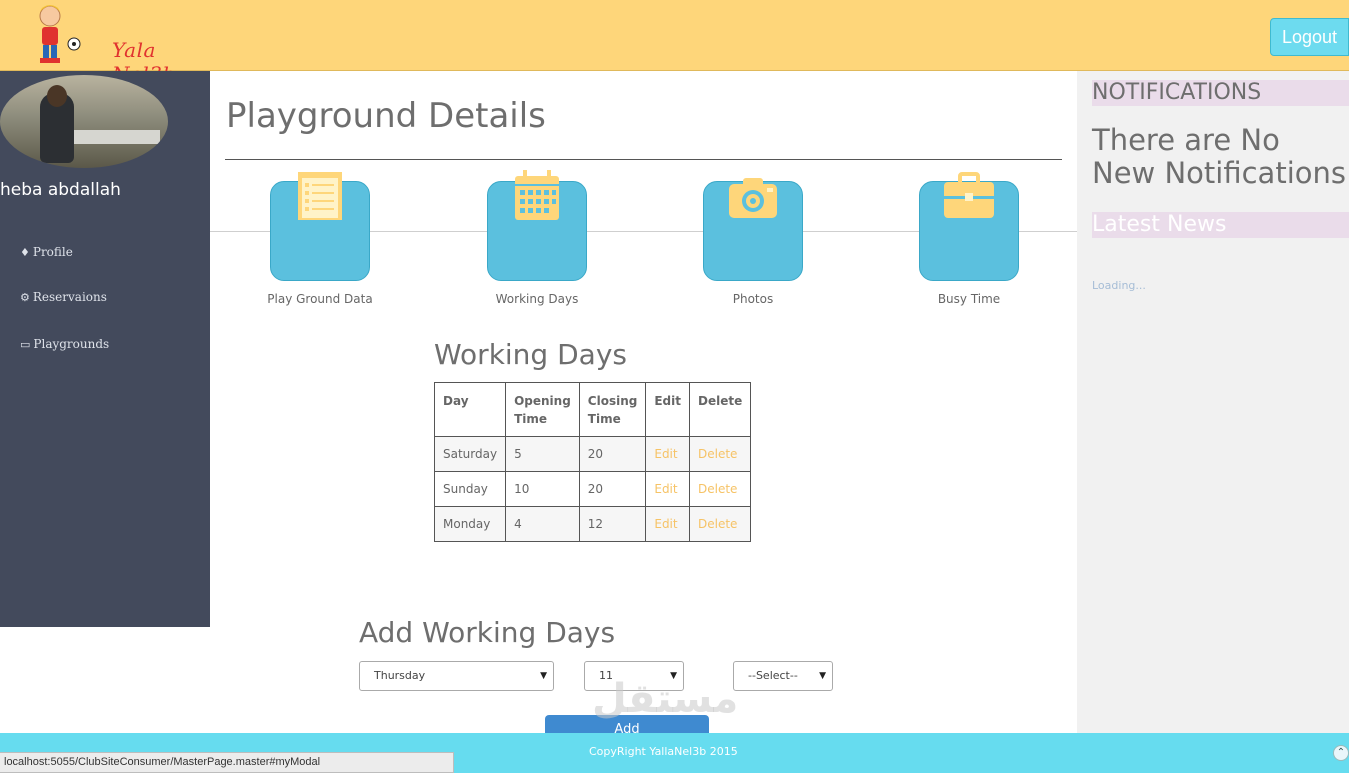 The image size is (1349, 773). Describe the element at coordinates (487, 632) in the screenshot. I see `add-working-days-heading: Add Working Days` at that location.